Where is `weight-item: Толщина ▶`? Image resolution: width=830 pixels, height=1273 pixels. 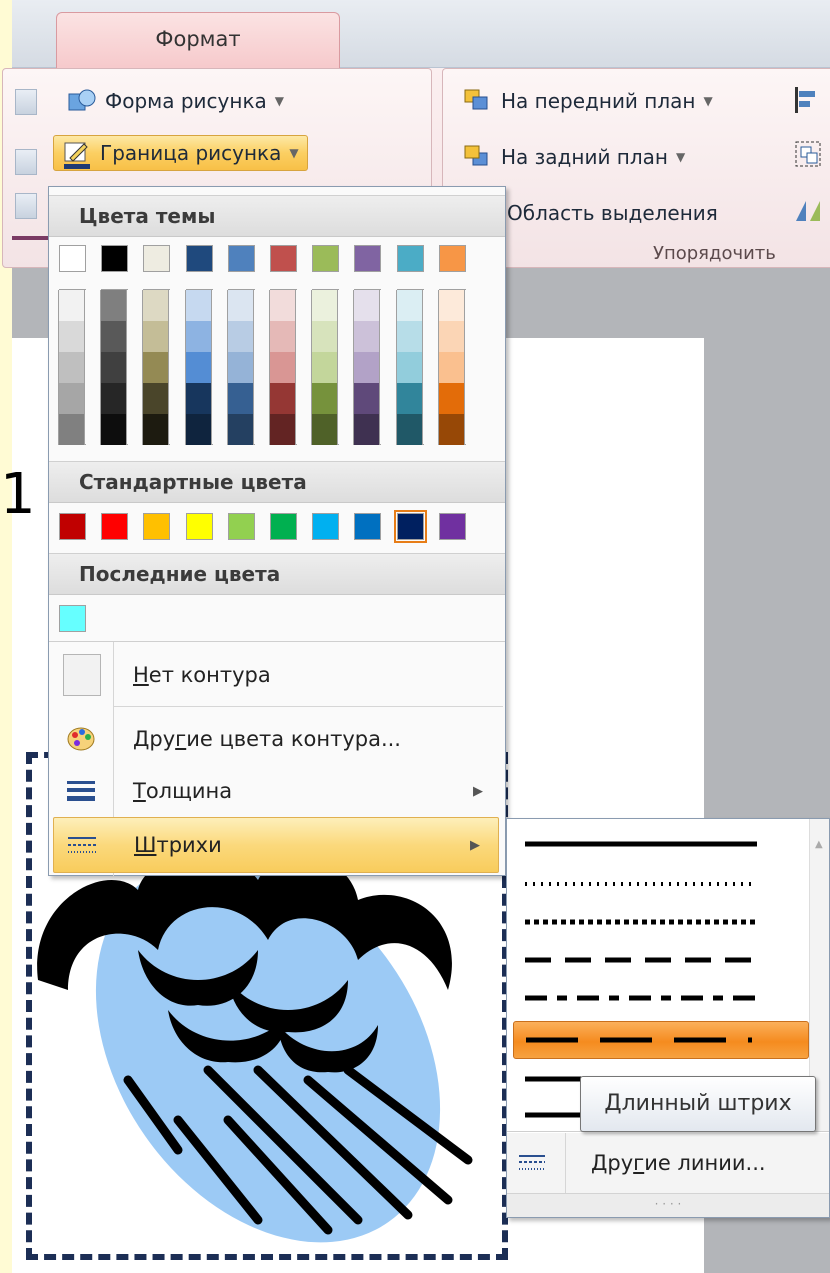
weight-item: Толщина ▶ is located at coordinates (277, 791).